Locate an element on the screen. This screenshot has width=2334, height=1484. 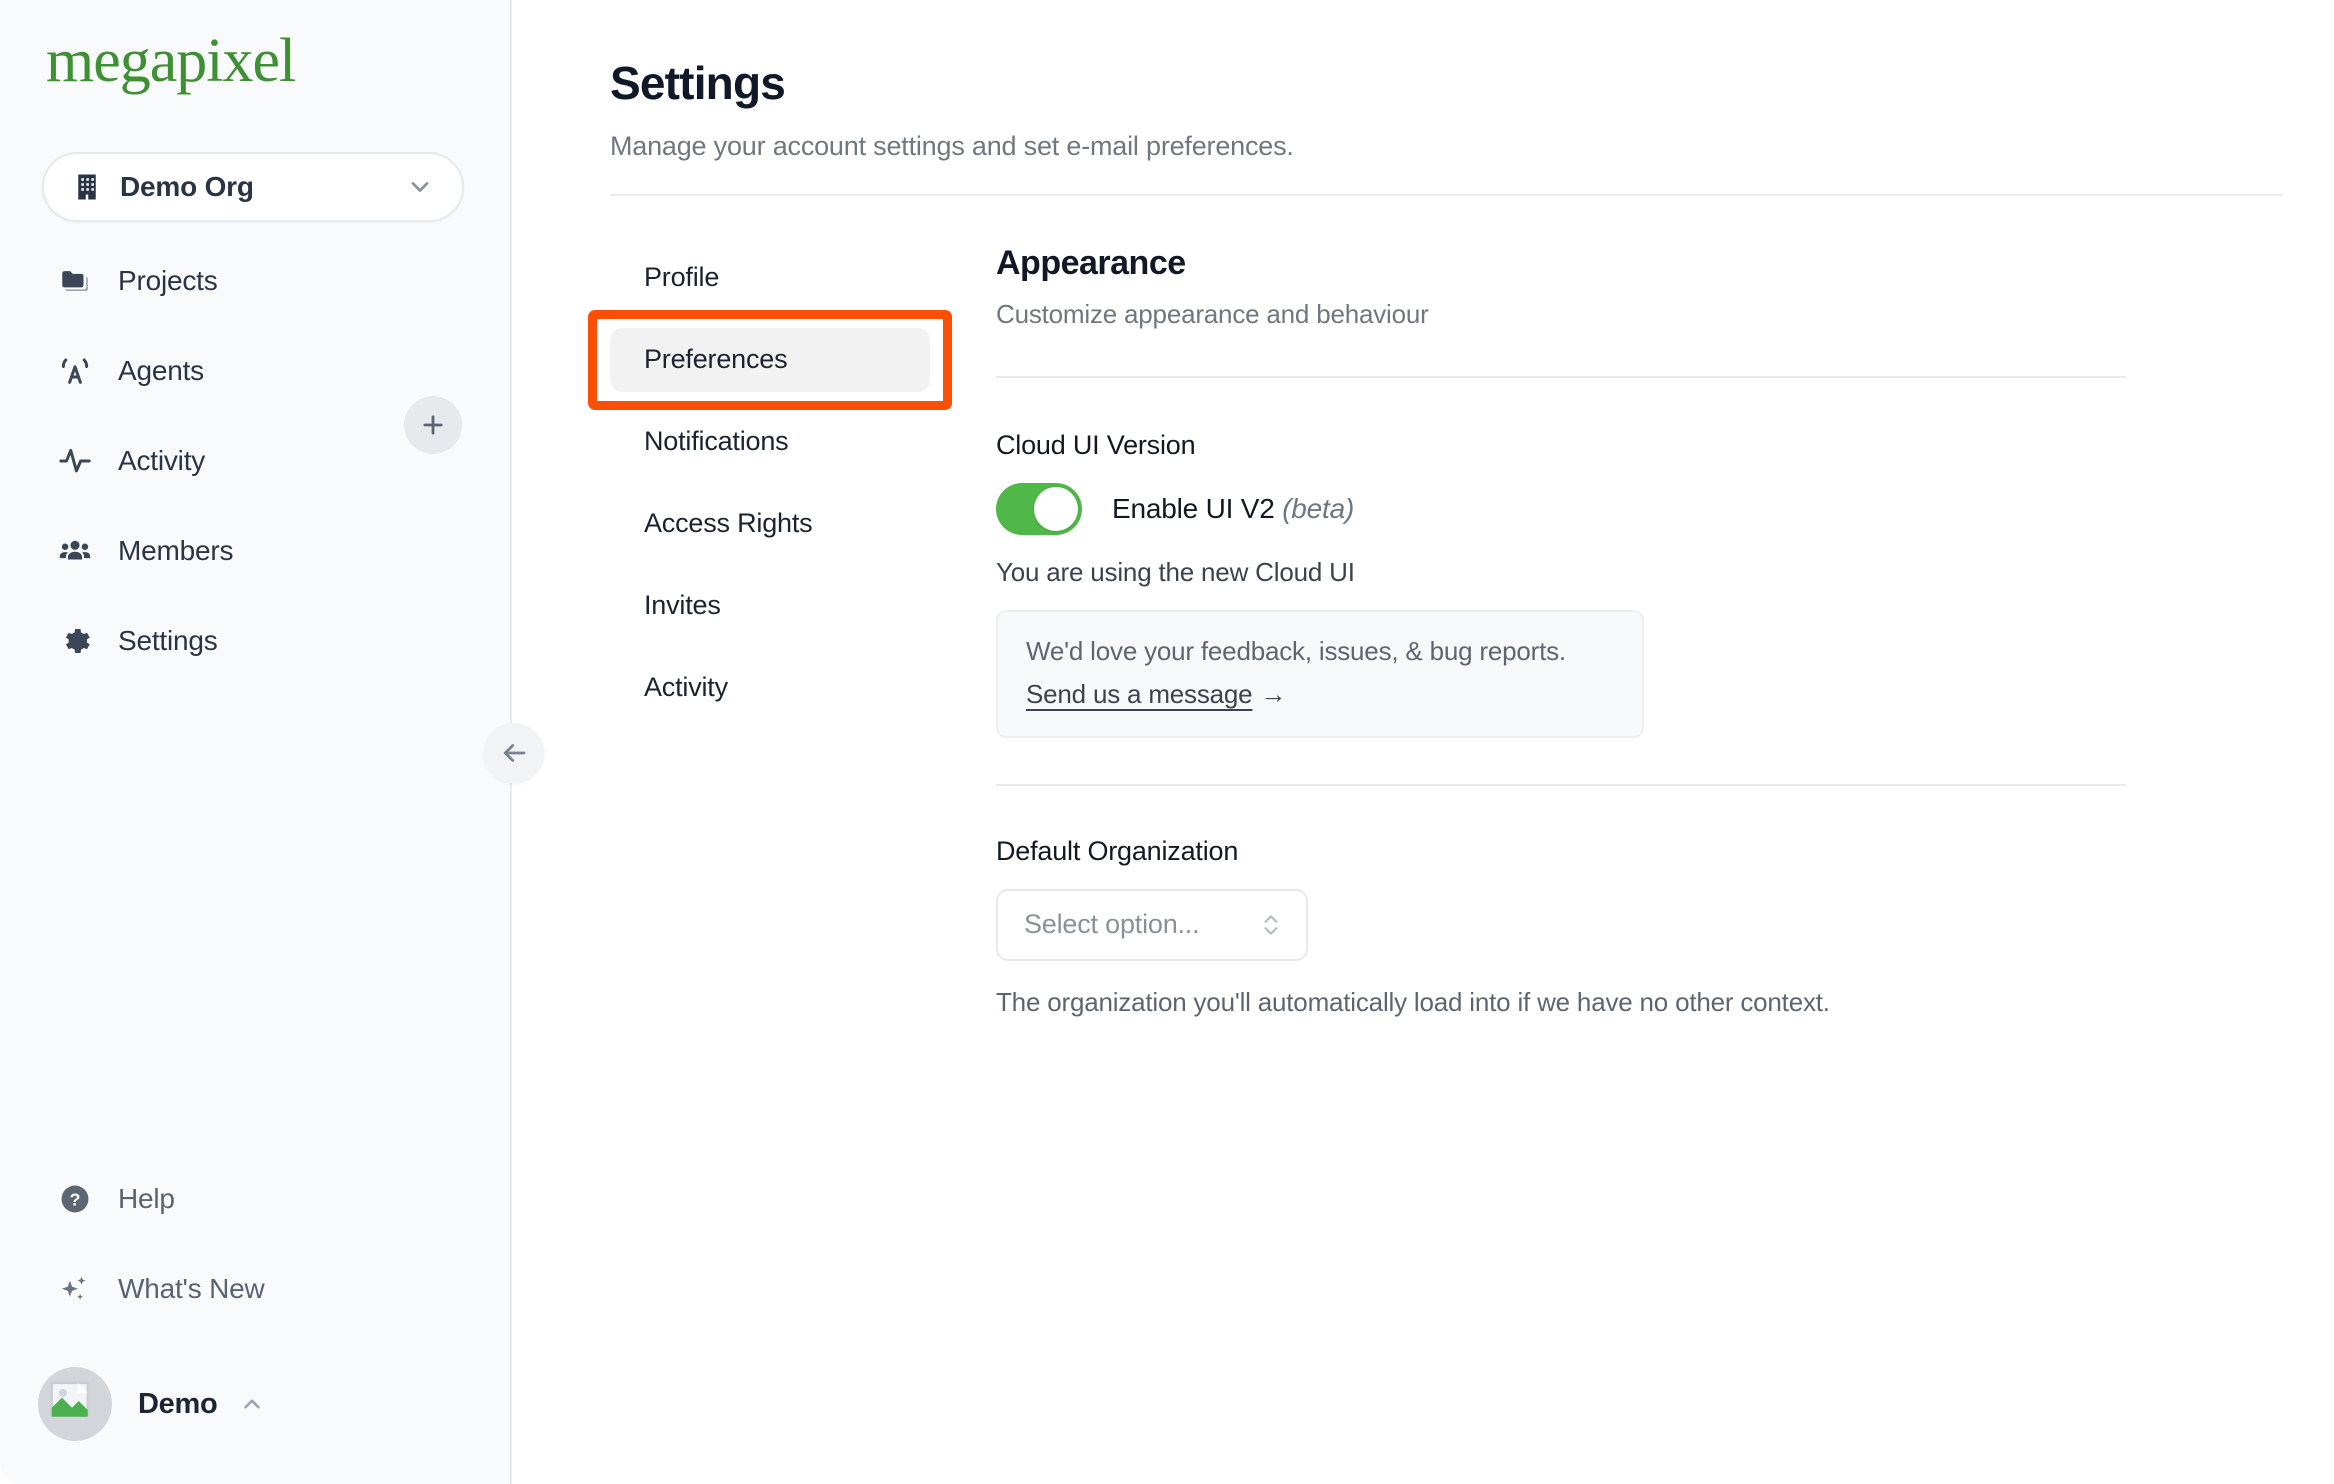
send-us-a-message-link: Send us a message is located at coordinates (1139, 694).